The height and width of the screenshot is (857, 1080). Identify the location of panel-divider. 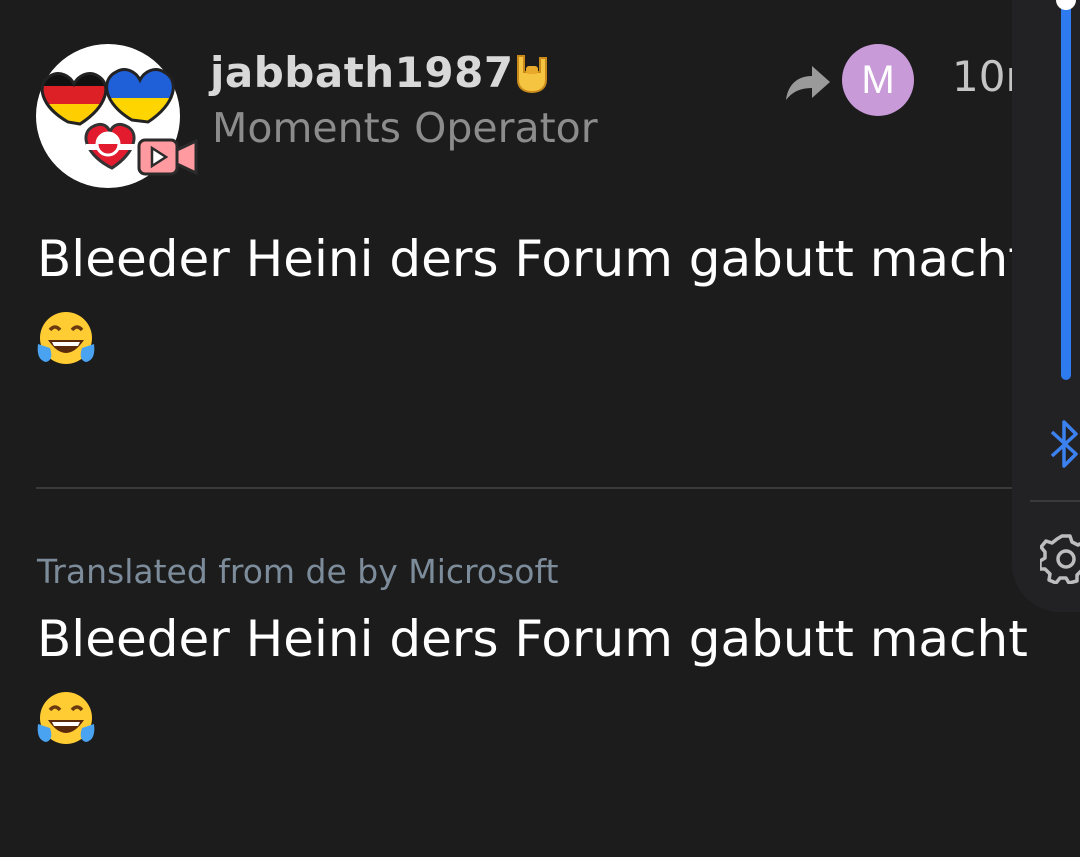
(1055, 501).